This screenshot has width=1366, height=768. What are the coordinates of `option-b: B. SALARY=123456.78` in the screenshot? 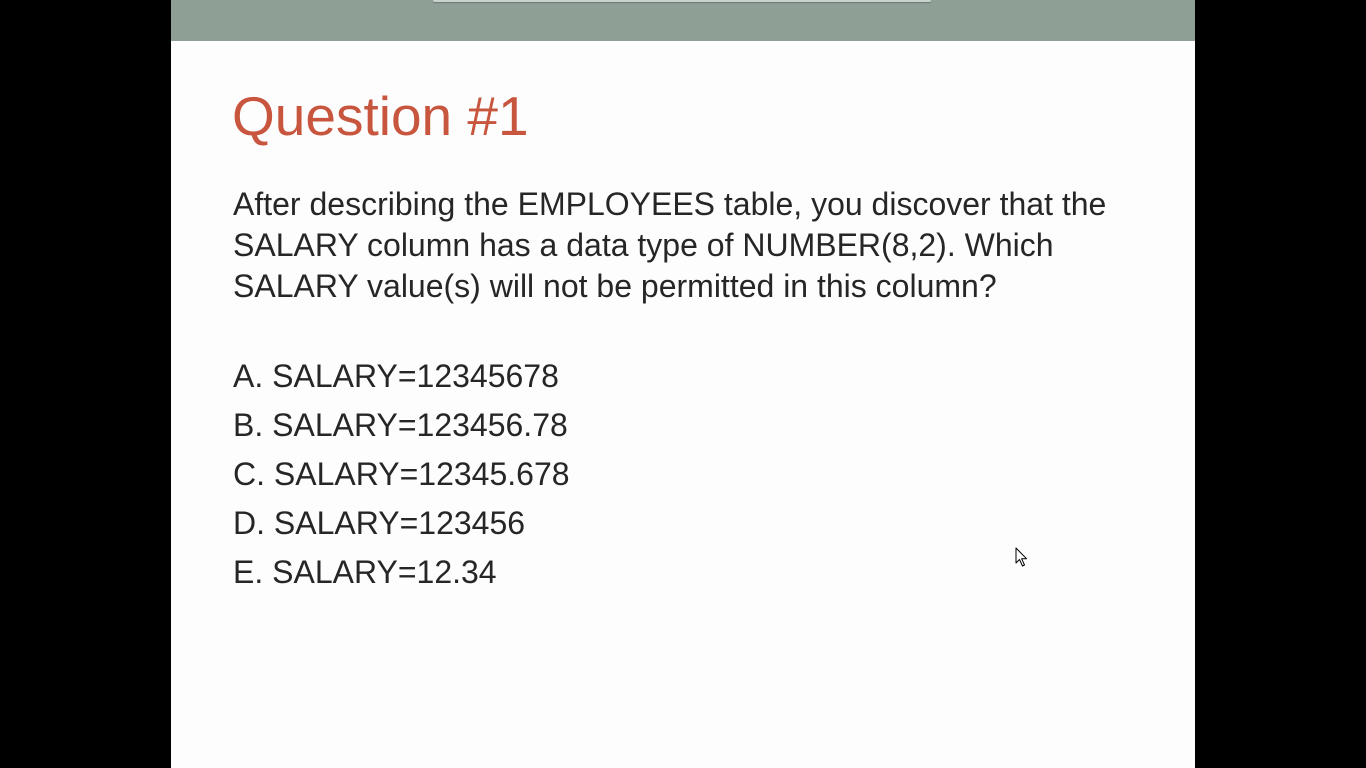 It's located at (400, 425).